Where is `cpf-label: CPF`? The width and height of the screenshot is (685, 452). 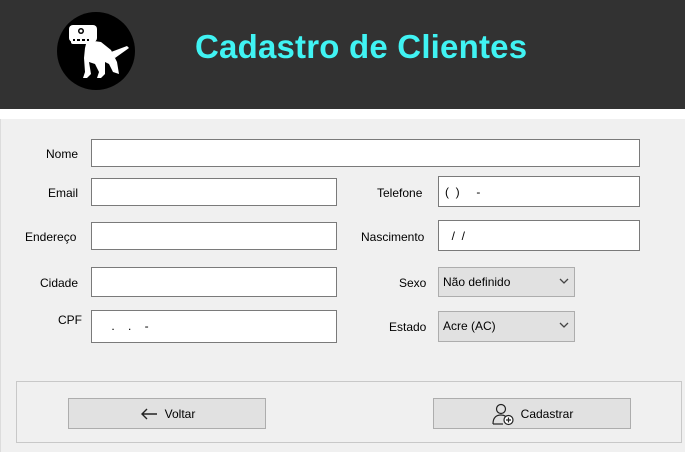 cpf-label: CPF is located at coordinates (70, 320).